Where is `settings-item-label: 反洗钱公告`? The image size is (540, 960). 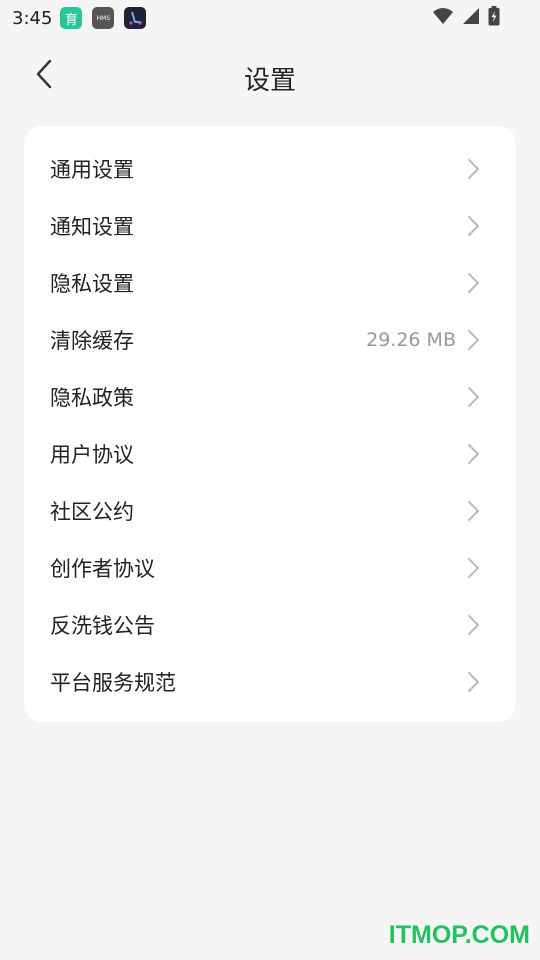 settings-item-label: 反洗钱公告 is located at coordinates (102, 625).